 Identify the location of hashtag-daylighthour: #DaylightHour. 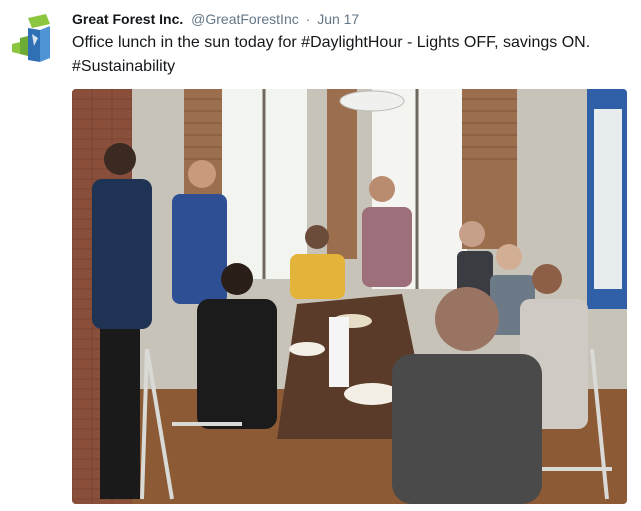
(351, 42).